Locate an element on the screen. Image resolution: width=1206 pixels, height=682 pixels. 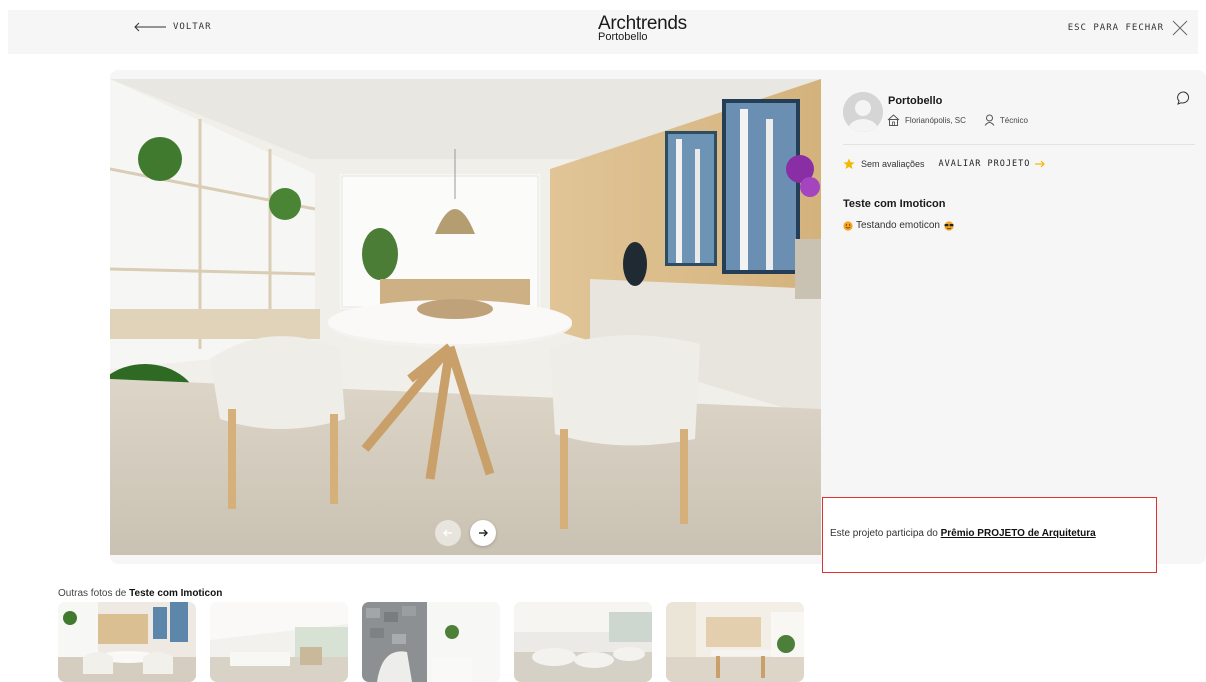
rate-project-button: AVALIAR PROJETO is located at coordinates (992, 164).